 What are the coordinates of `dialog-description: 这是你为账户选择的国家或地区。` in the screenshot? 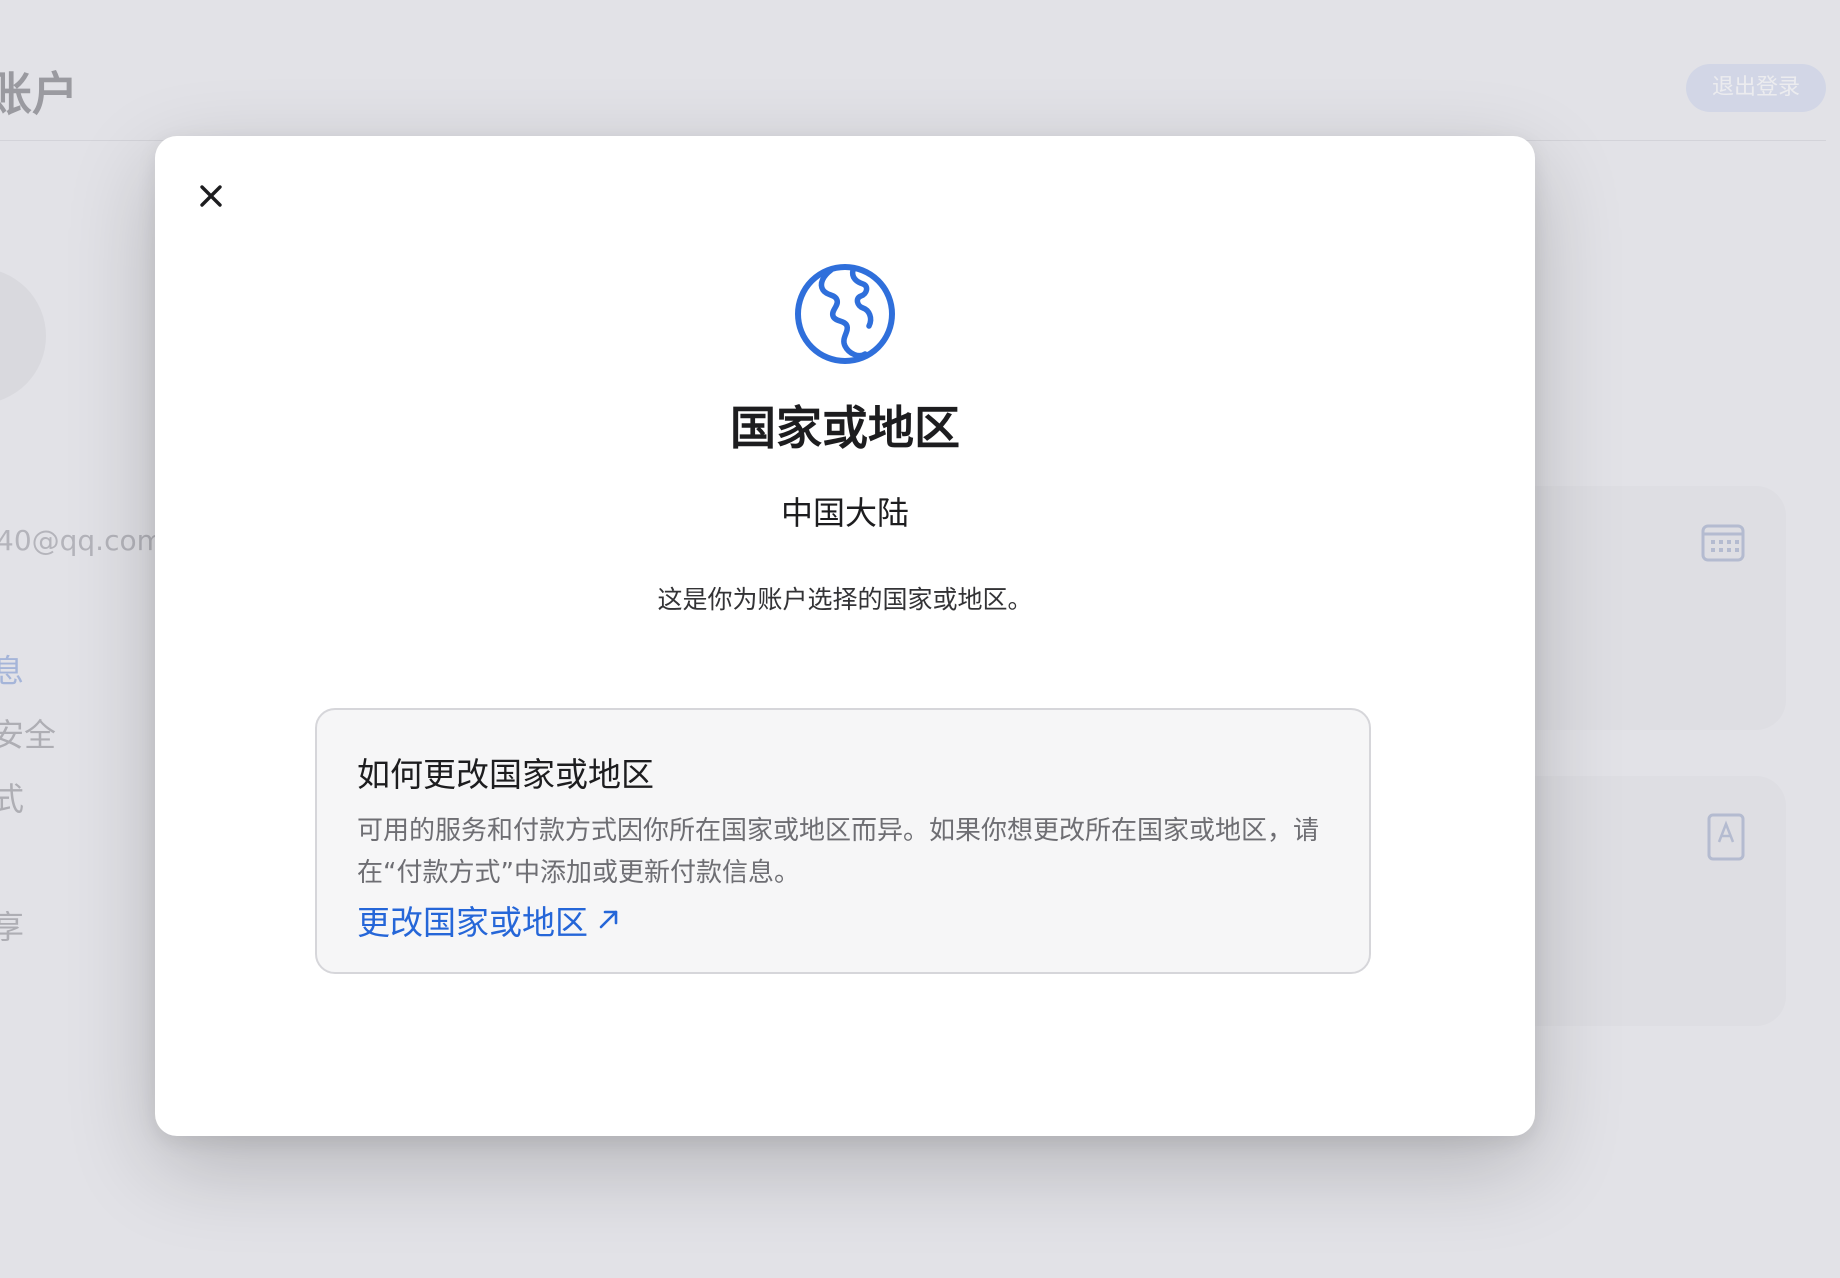 It's located at (845, 599).